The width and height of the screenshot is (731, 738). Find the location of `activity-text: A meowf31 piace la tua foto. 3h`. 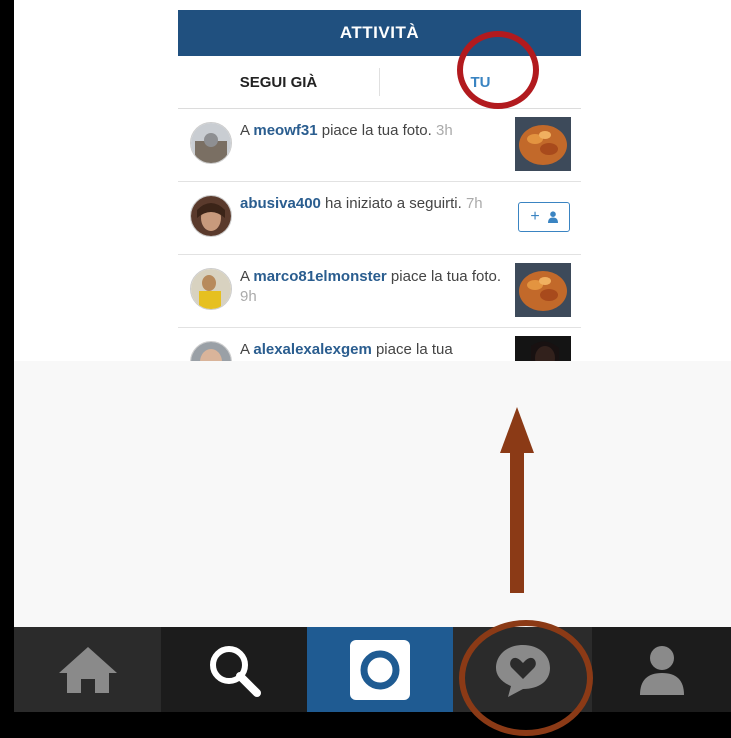

activity-text: A meowf31 piace la tua foto. 3h is located at coordinates (377, 131).